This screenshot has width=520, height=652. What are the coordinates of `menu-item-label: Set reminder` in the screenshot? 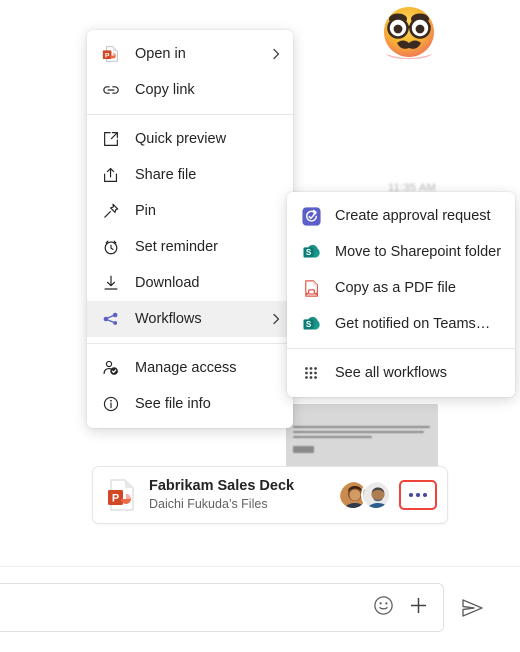 It's located at (177, 247).